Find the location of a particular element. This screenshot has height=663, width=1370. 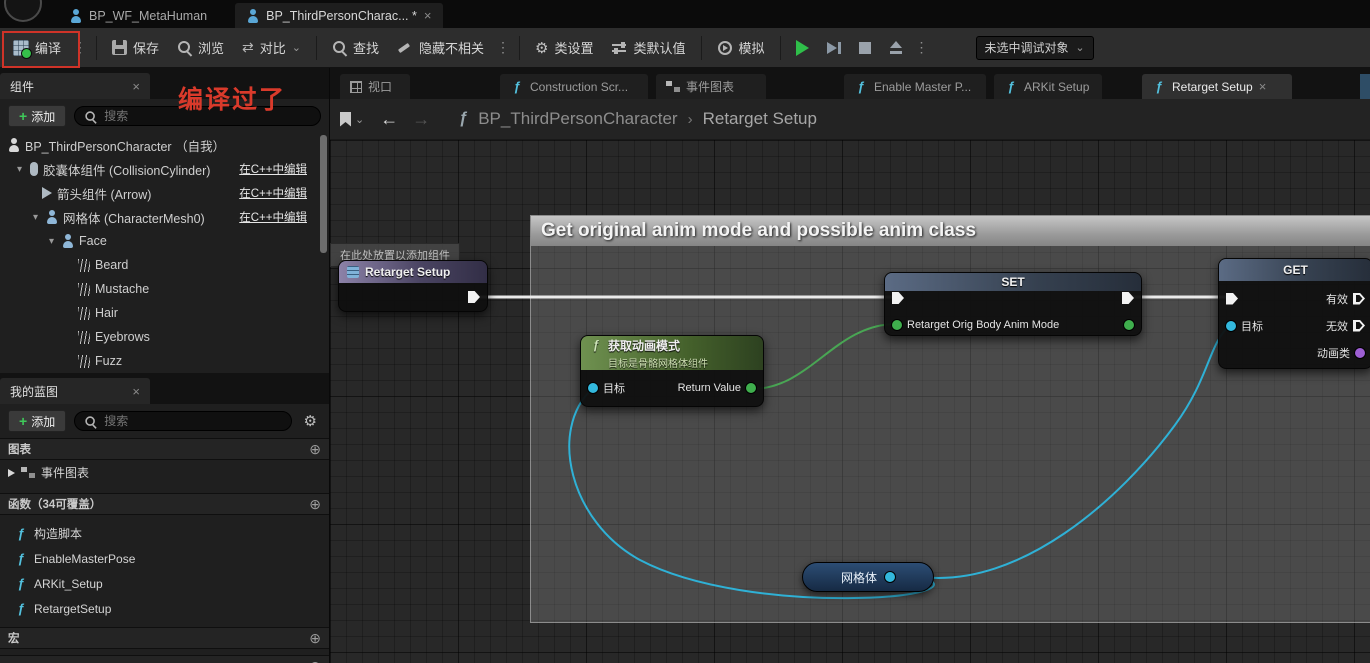

add-function-icon: ⊕ is located at coordinates (315, 504).